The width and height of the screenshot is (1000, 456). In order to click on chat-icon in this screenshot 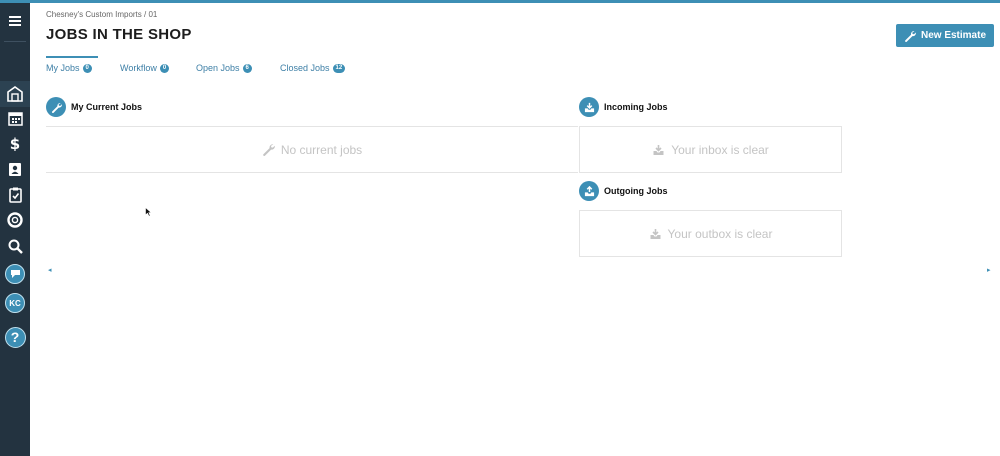, I will do `click(15, 274)`.